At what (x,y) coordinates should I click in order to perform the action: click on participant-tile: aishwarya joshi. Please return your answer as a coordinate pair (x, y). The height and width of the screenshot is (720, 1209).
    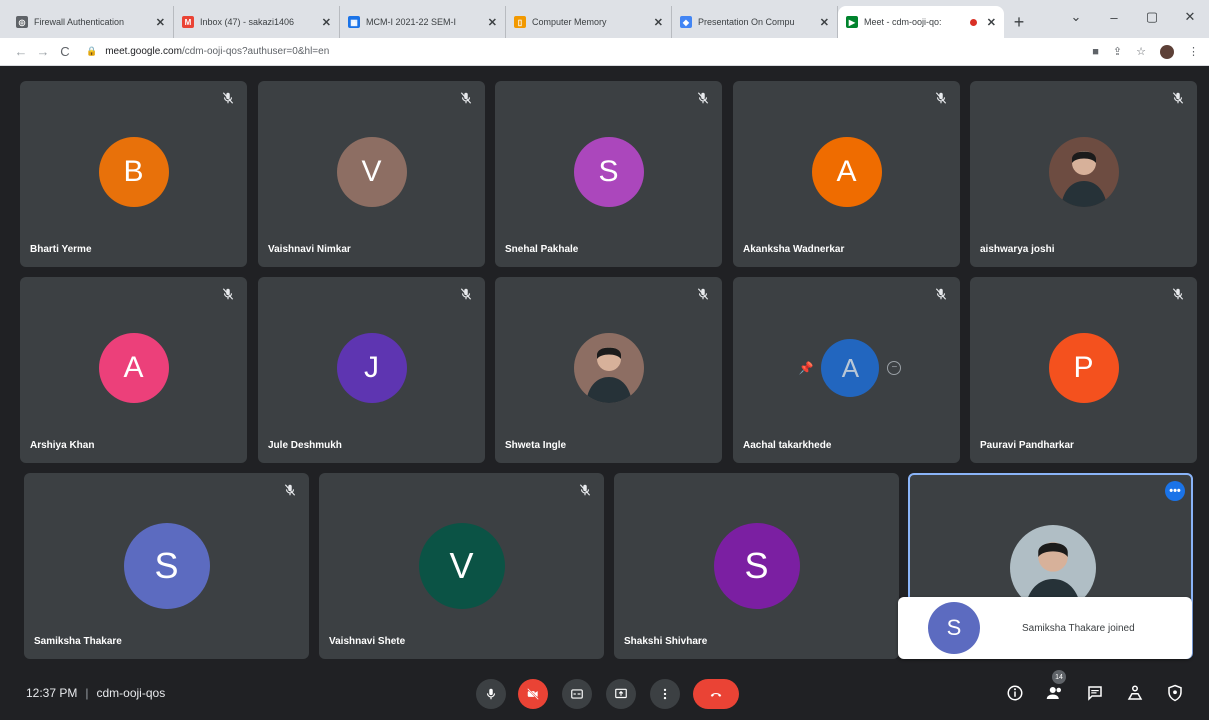
    Looking at the image, I should click on (1083, 174).